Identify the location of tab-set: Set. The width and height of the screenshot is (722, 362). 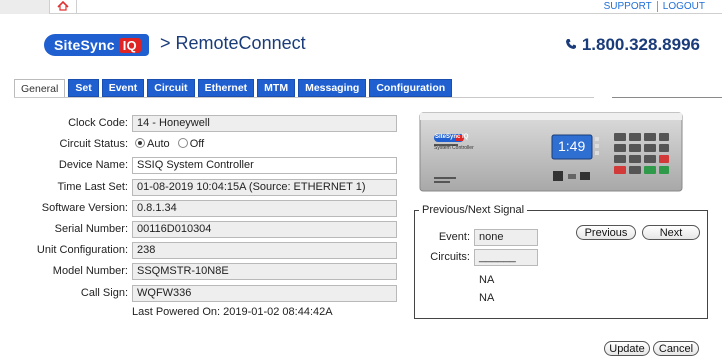
(83, 88).